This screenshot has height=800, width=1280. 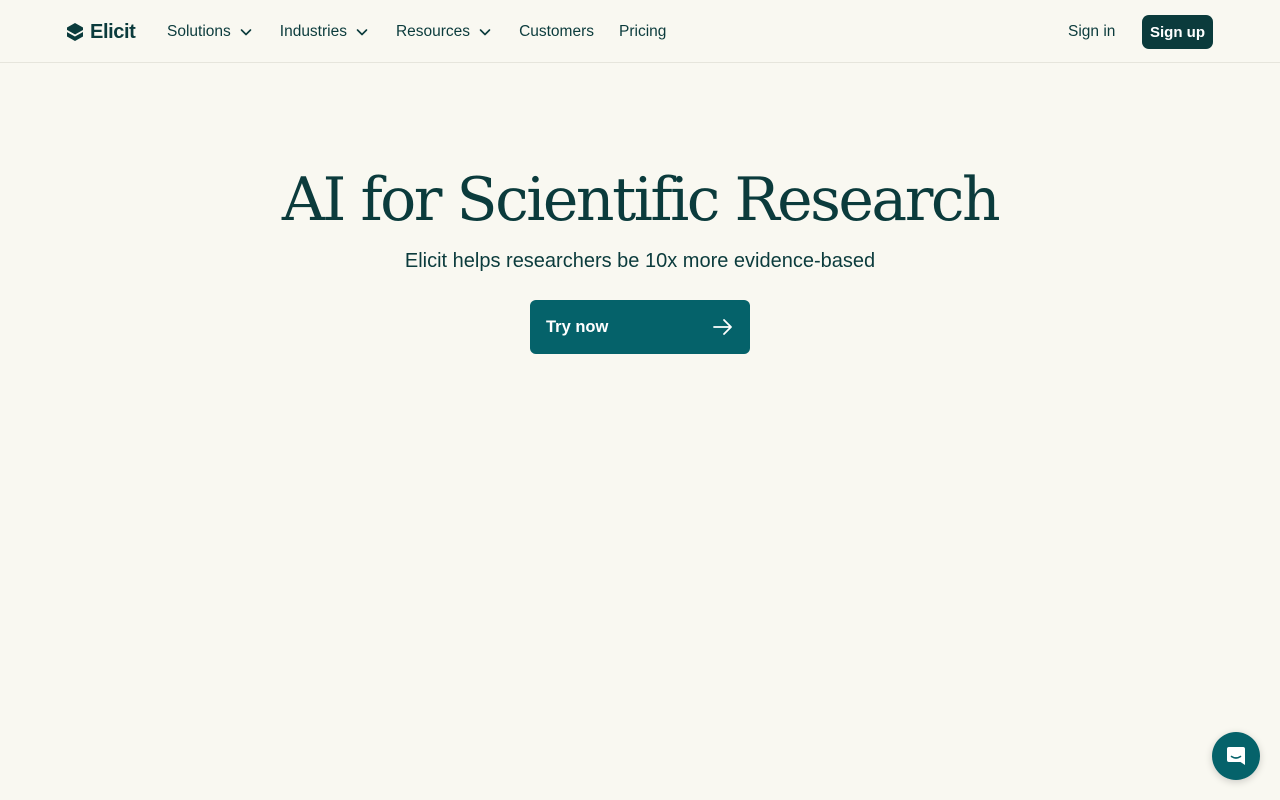 What do you see at coordinates (113, 31) in the screenshot?
I see `brand-name: Elicit` at bounding box center [113, 31].